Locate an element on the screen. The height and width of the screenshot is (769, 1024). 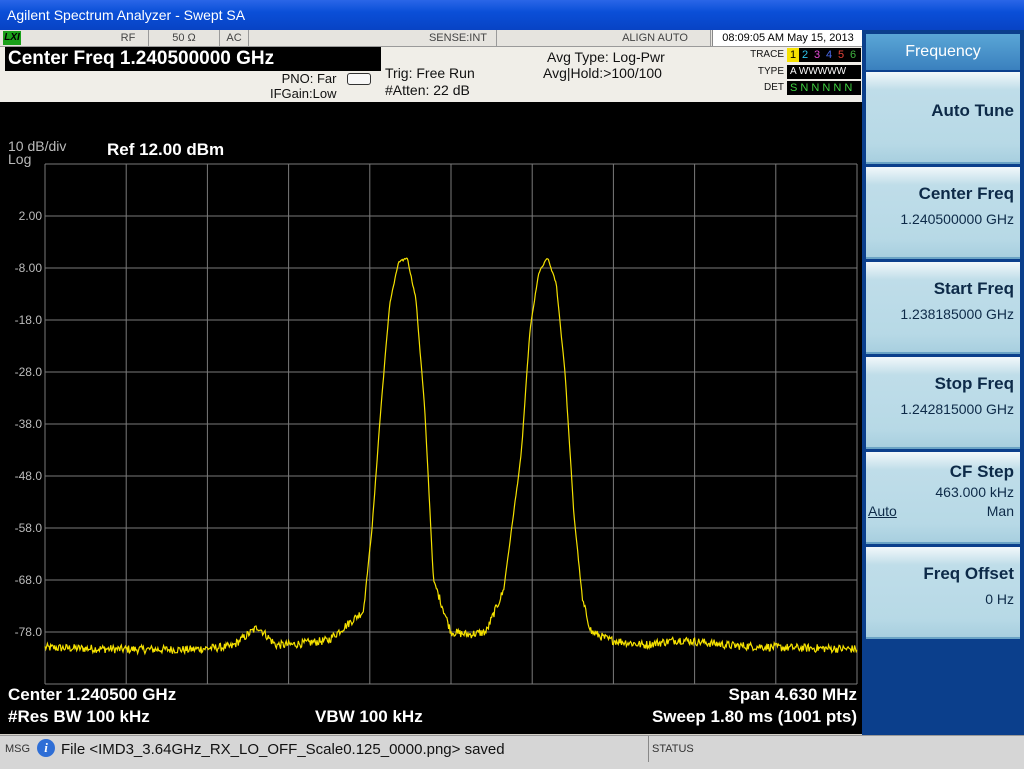
msg-label: MSG is located at coordinates (18, 749).